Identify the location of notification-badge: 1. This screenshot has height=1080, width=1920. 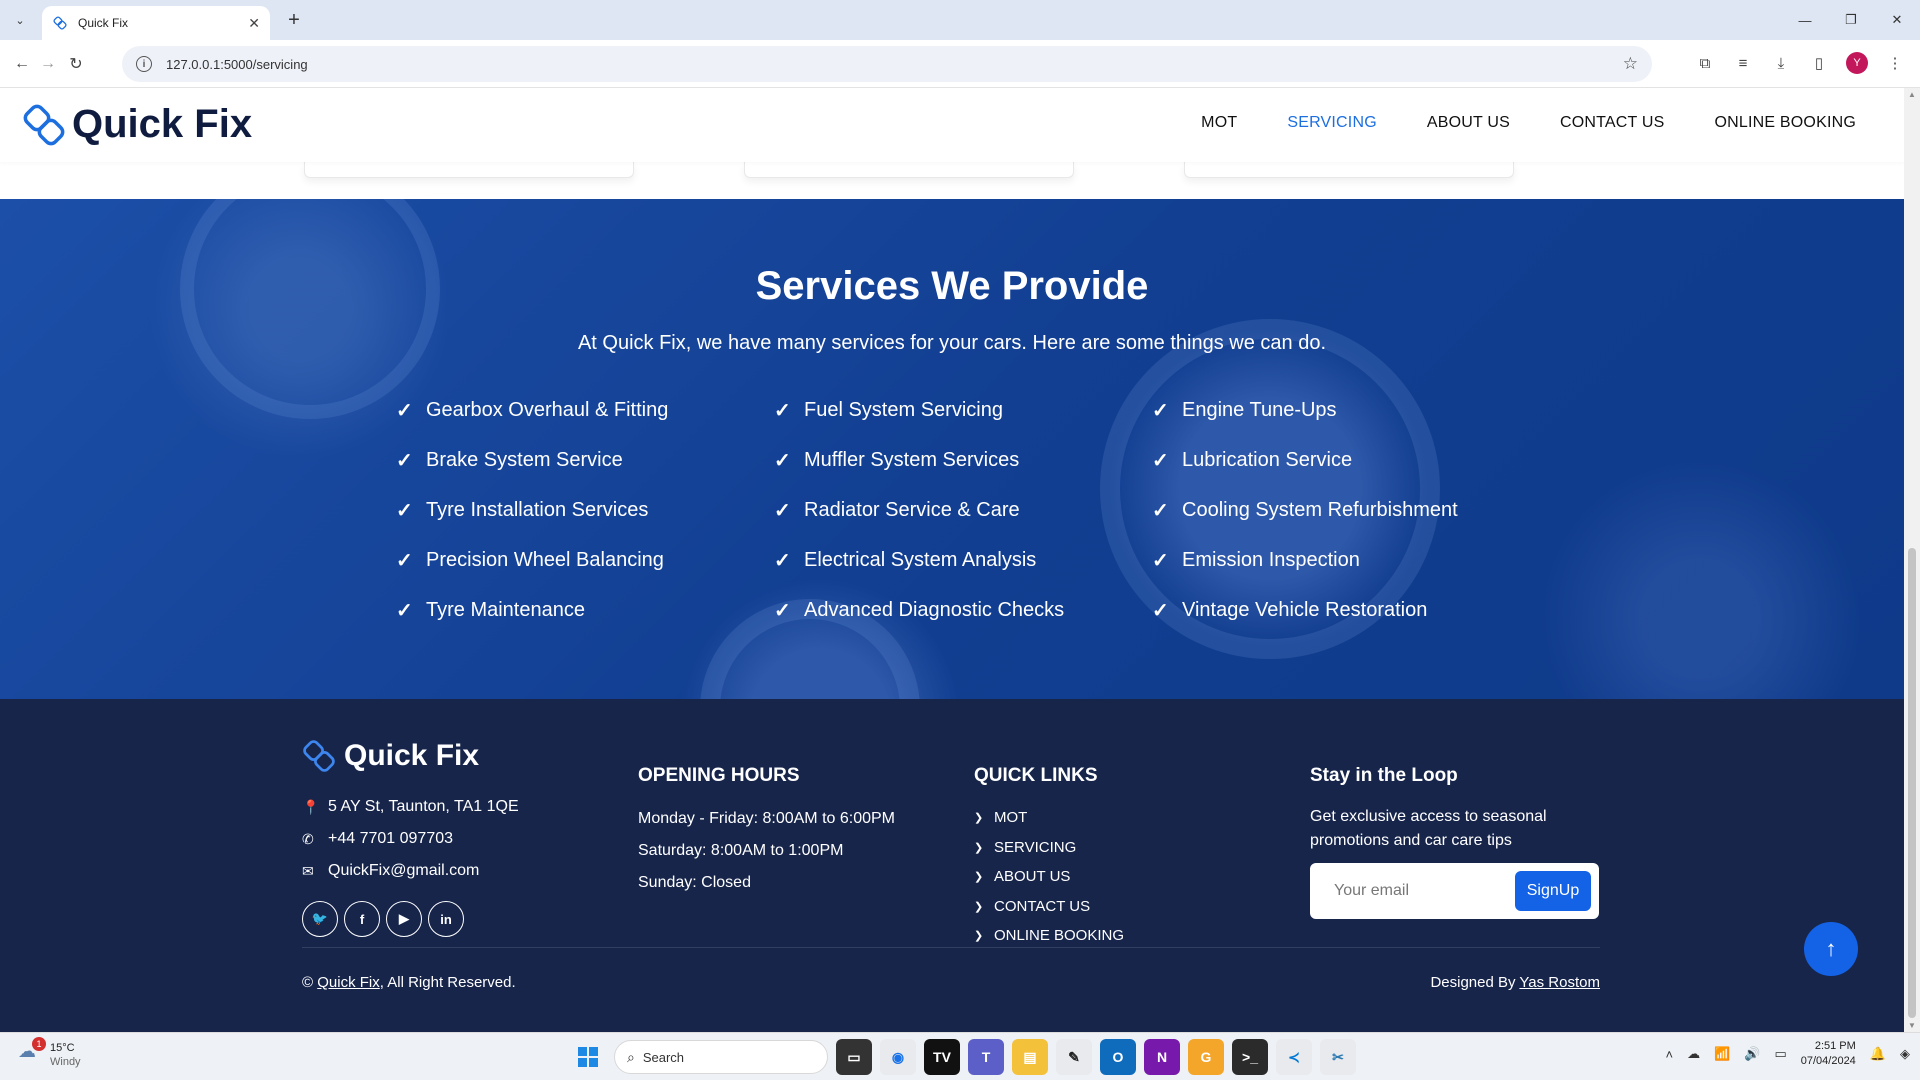
(39, 1044).